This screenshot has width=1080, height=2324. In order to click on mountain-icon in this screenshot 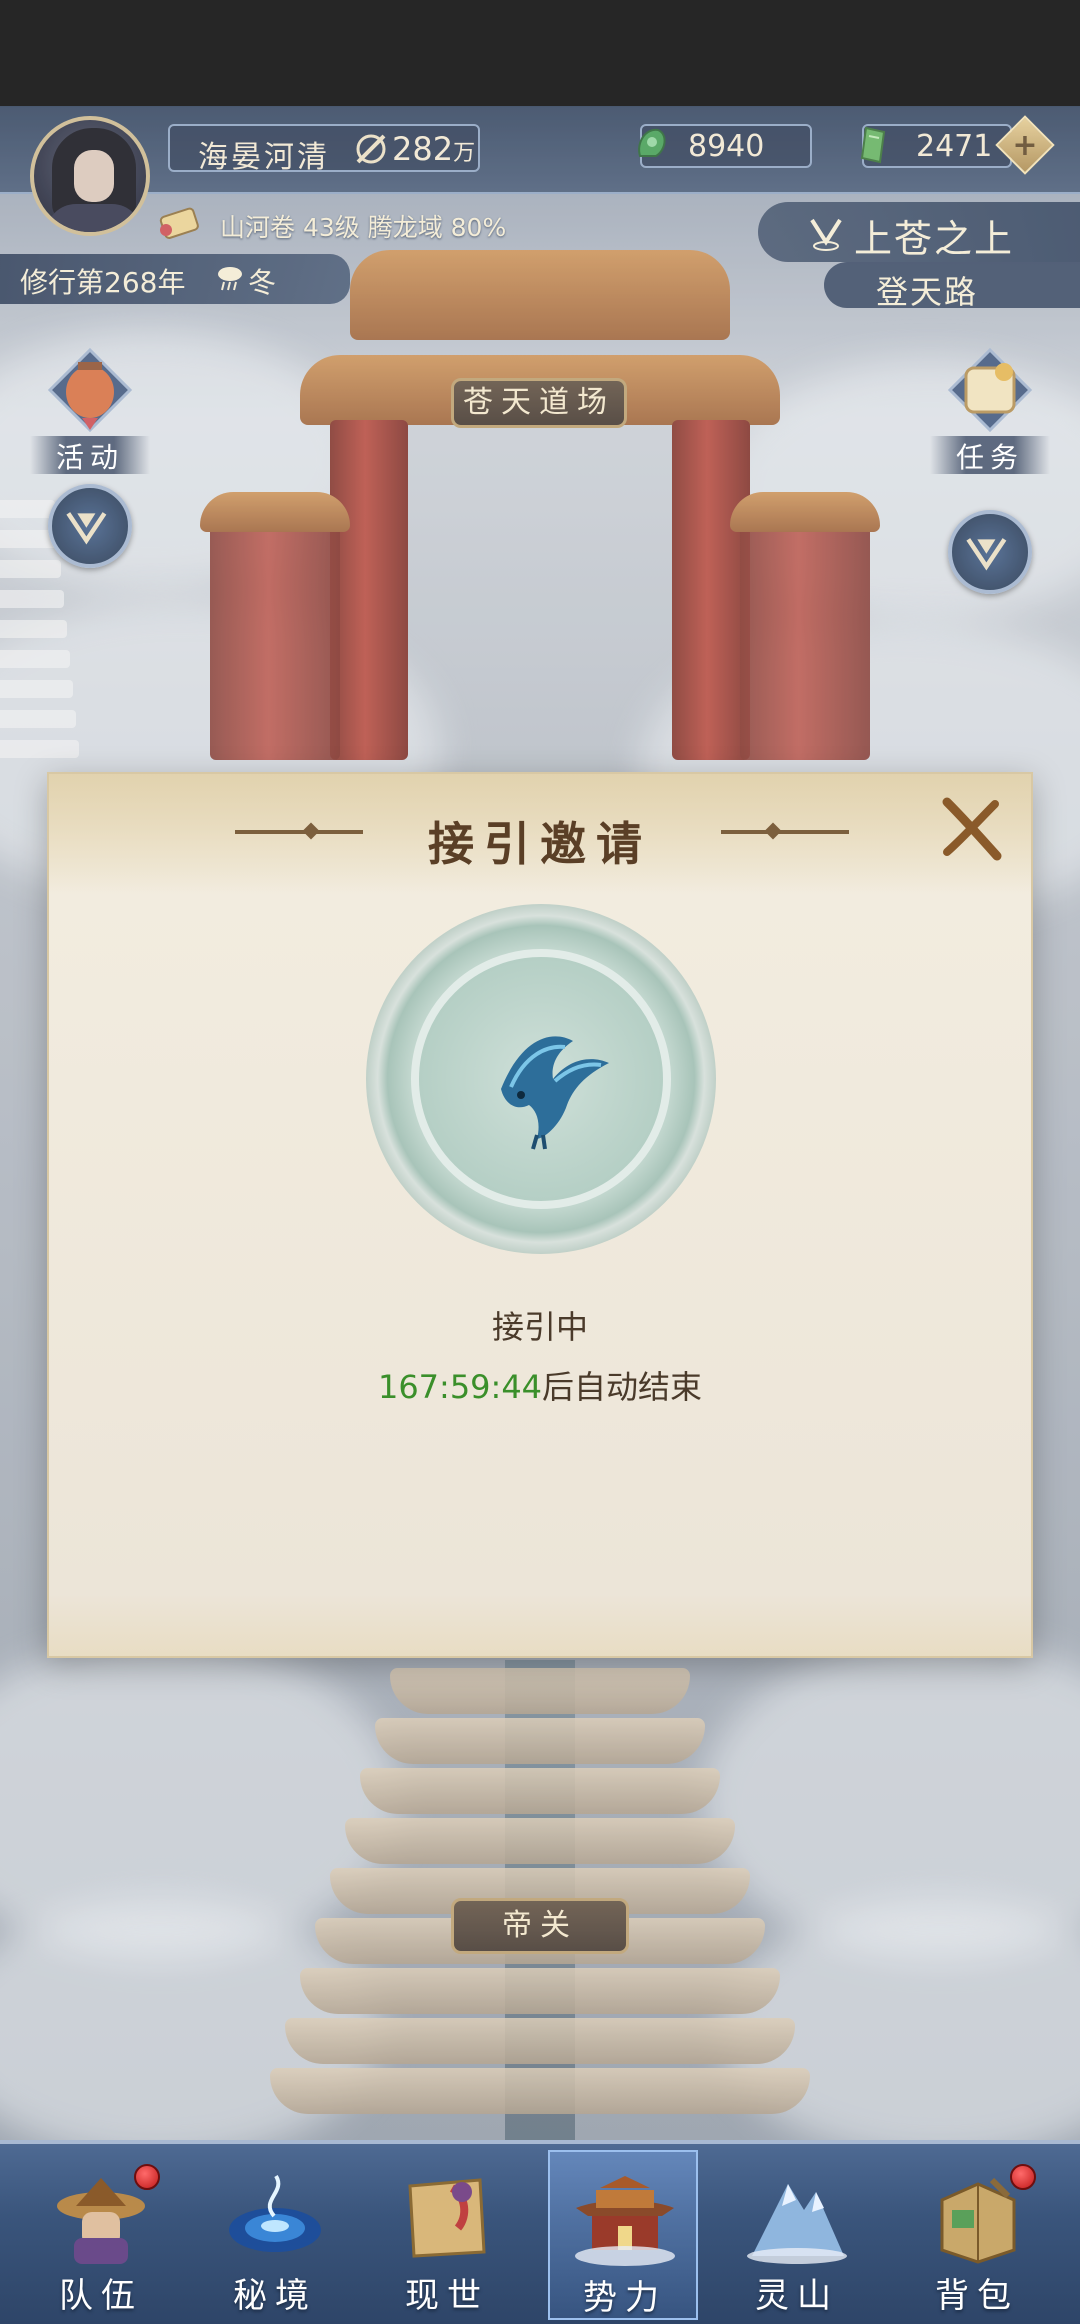, I will do `click(797, 2224)`.